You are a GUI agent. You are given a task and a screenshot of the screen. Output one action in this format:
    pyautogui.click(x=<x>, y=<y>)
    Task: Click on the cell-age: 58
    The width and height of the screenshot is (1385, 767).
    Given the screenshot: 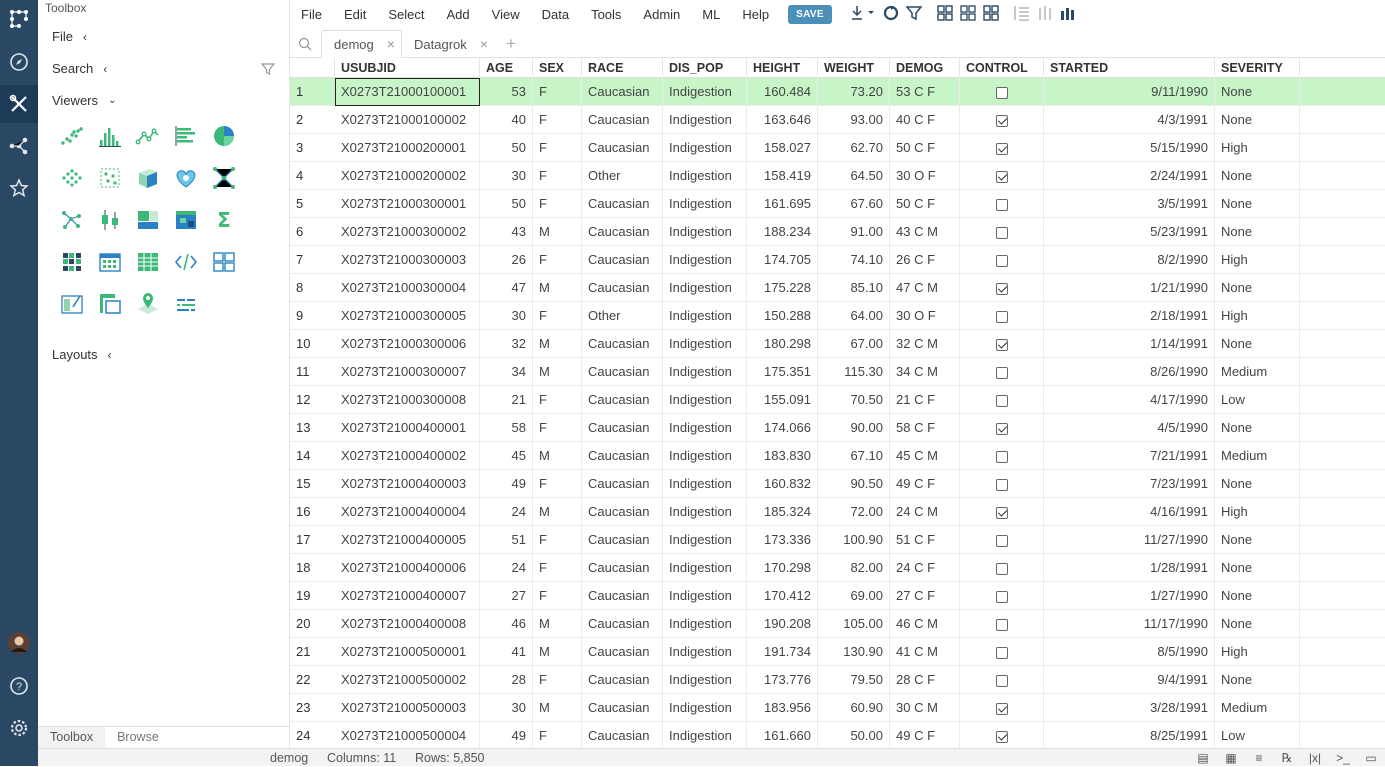 What is the action you would take?
    pyautogui.click(x=506, y=428)
    